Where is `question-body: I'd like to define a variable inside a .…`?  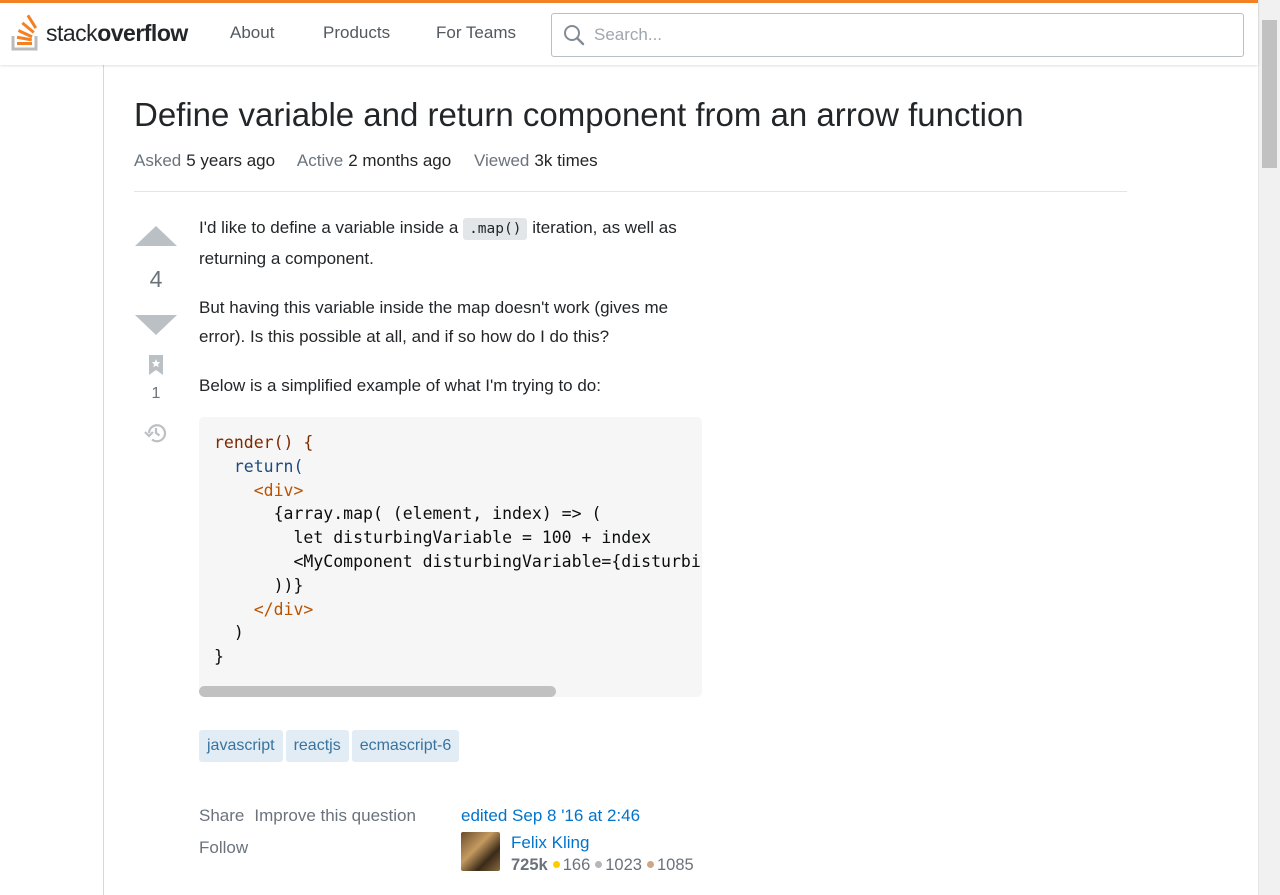
question-body: I'd like to define a variable inside a .… is located at coordinates (451, 316).